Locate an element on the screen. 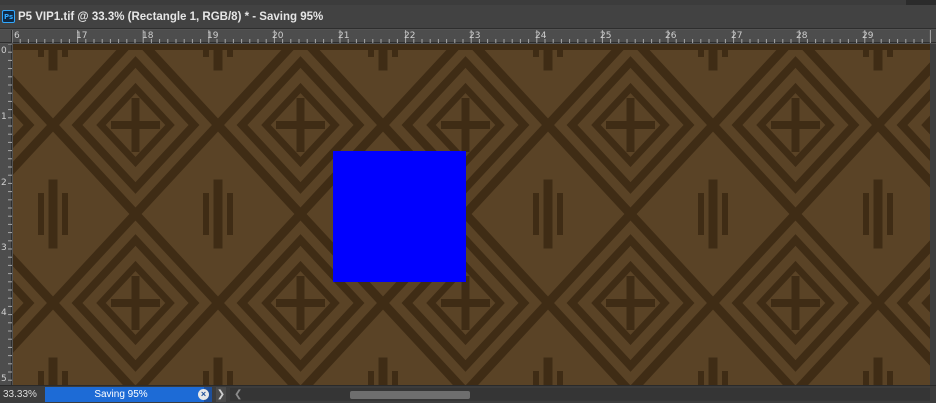  ruler-origin is located at coordinates (6, 36).